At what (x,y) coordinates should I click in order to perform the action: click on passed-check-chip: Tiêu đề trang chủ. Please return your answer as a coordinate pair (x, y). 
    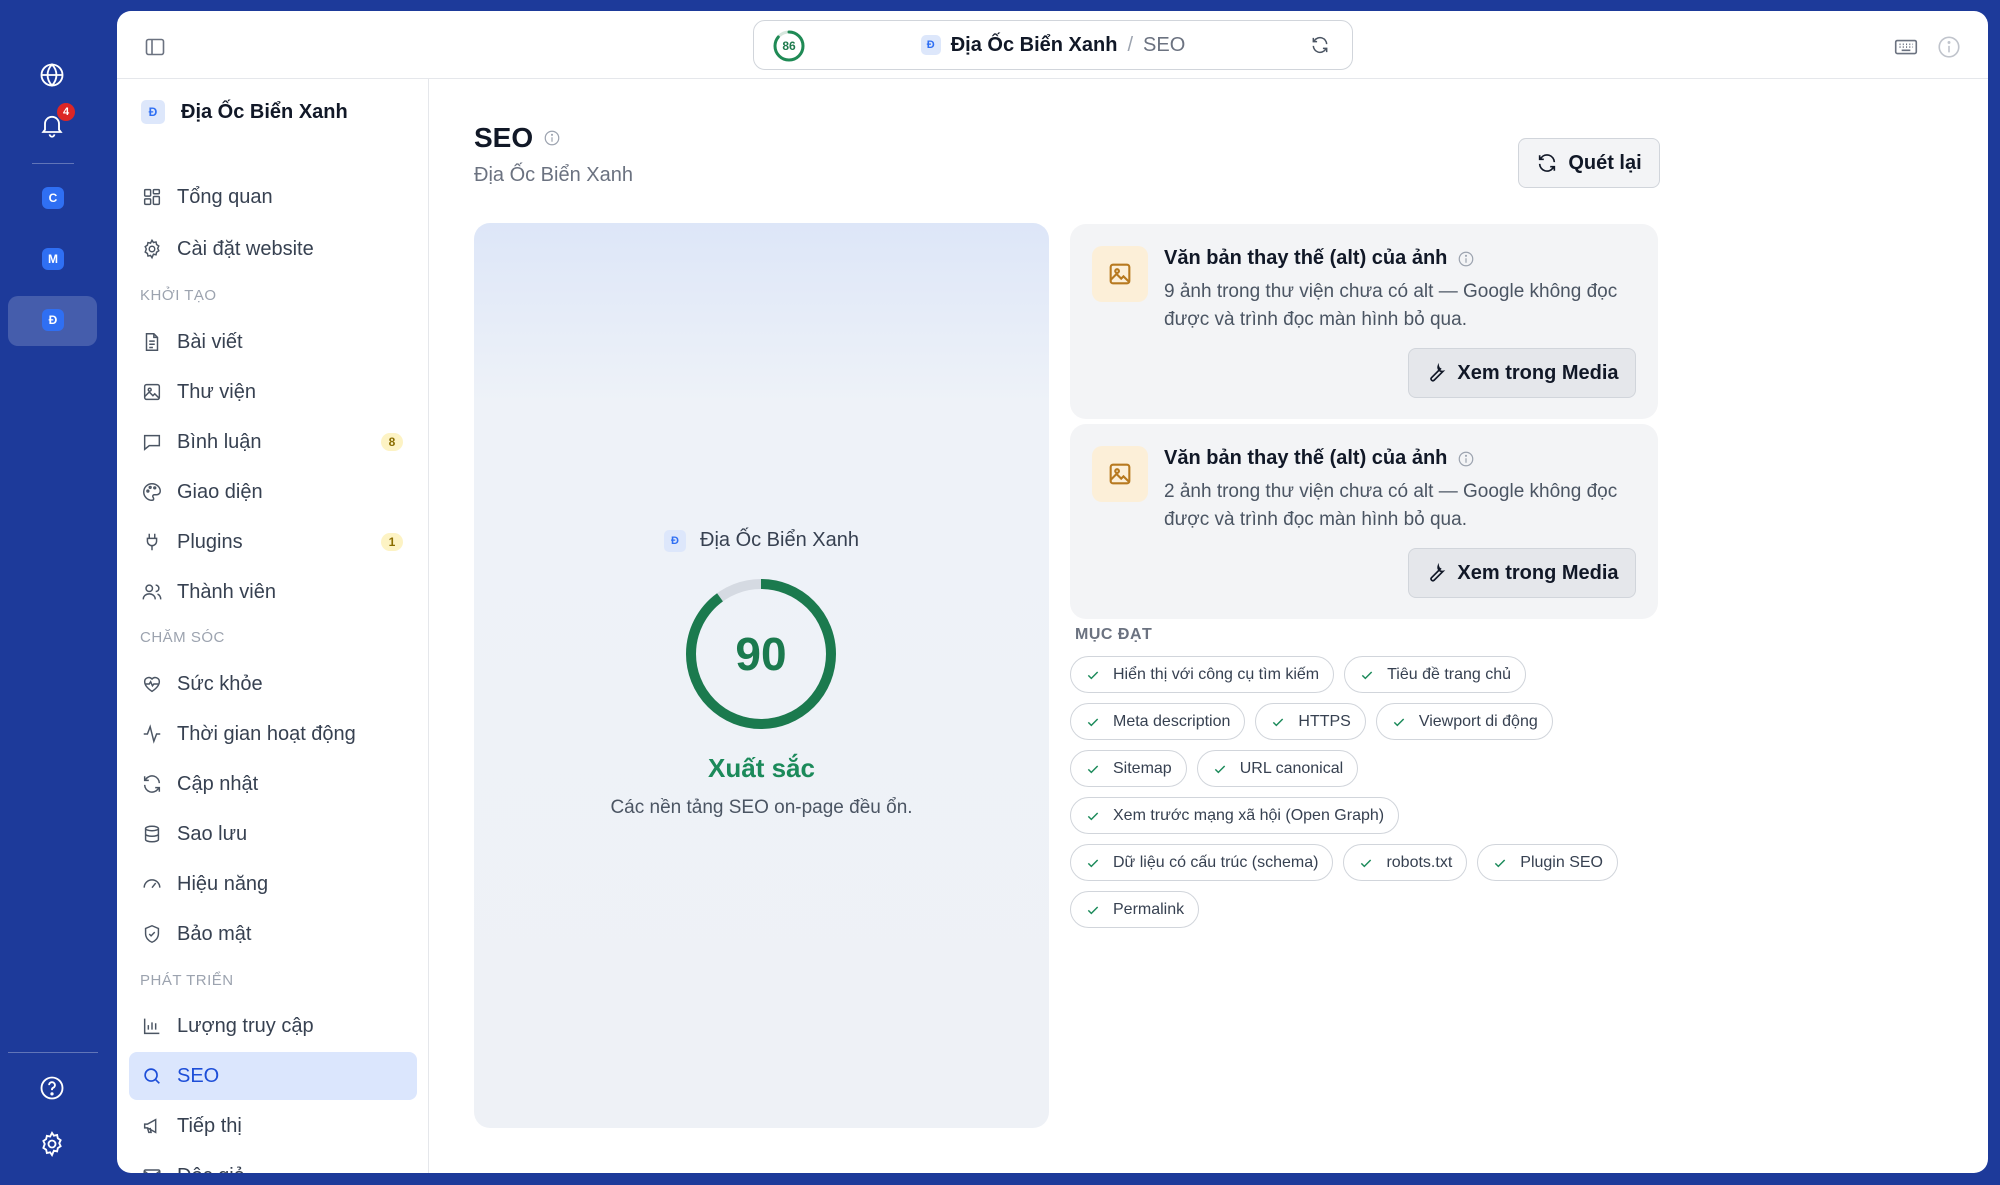
    Looking at the image, I should click on (1435, 674).